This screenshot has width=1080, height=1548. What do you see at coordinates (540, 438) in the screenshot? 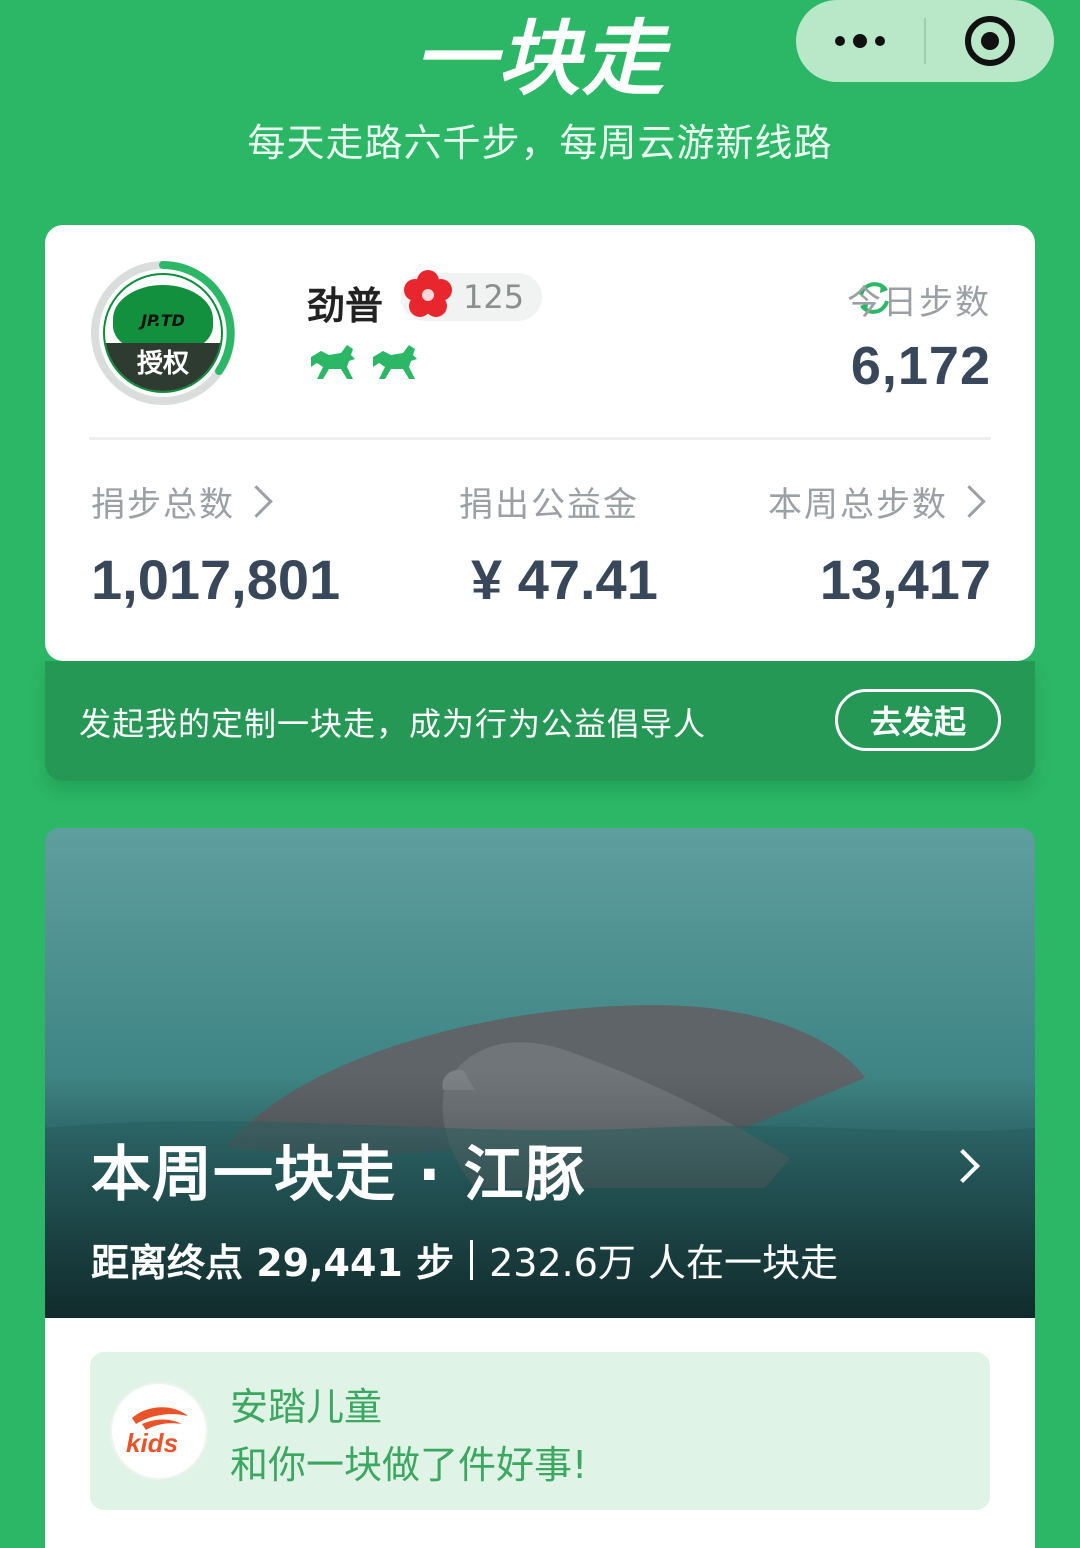
I see `divider` at bounding box center [540, 438].